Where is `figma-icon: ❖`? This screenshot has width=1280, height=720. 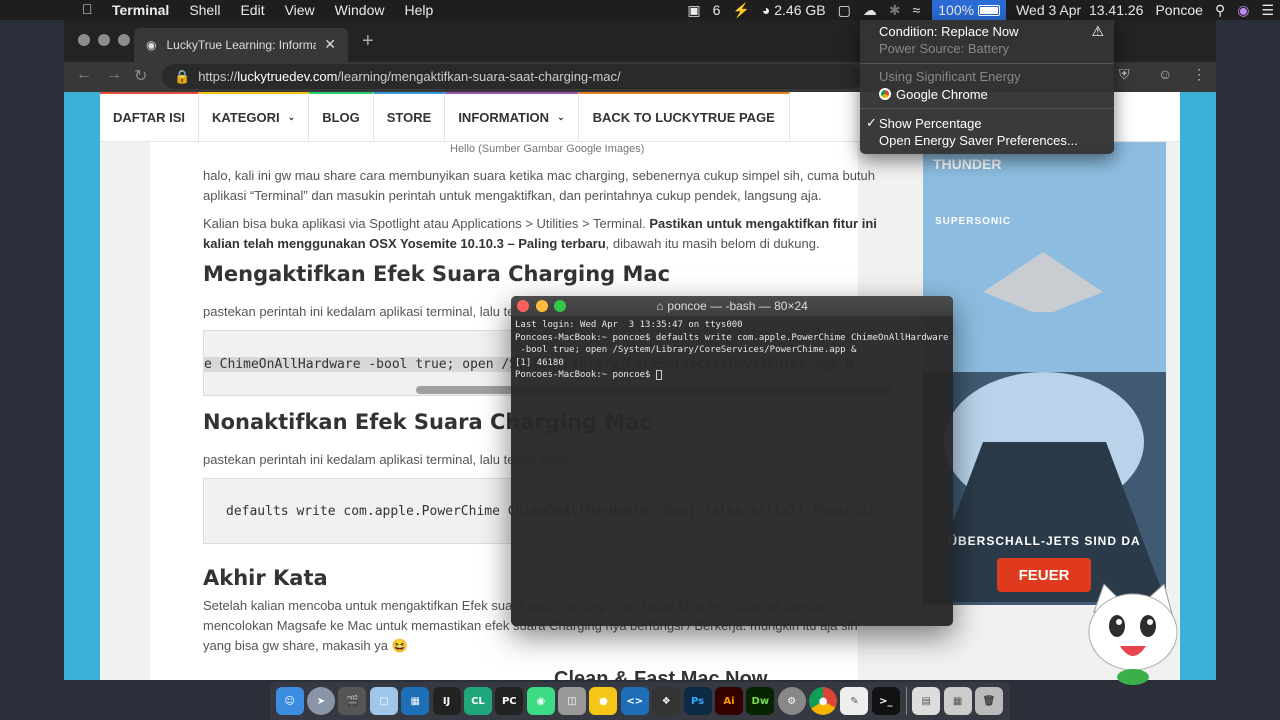 figma-icon: ❖ is located at coordinates (666, 701).